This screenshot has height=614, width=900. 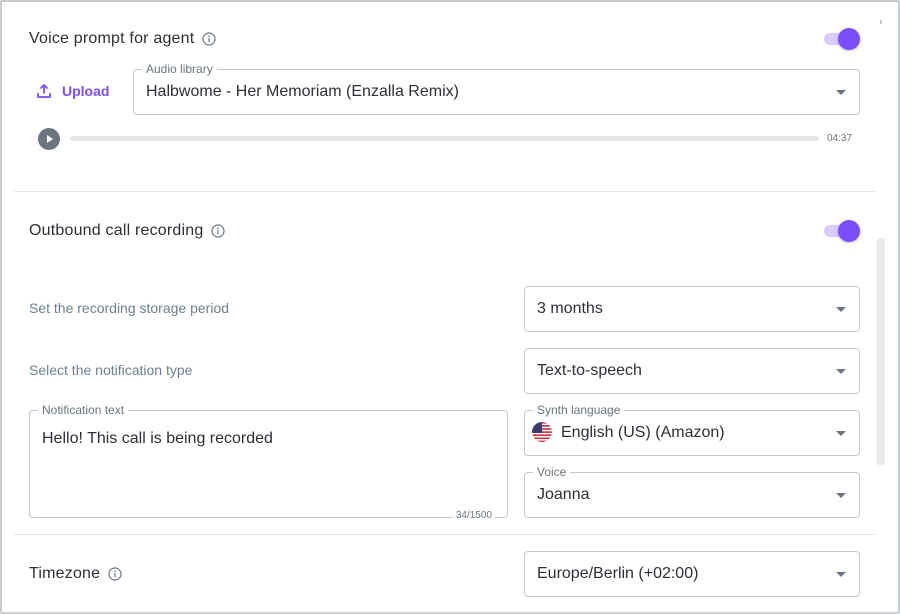 I want to click on upload-icon, so click(x=44, y=91).